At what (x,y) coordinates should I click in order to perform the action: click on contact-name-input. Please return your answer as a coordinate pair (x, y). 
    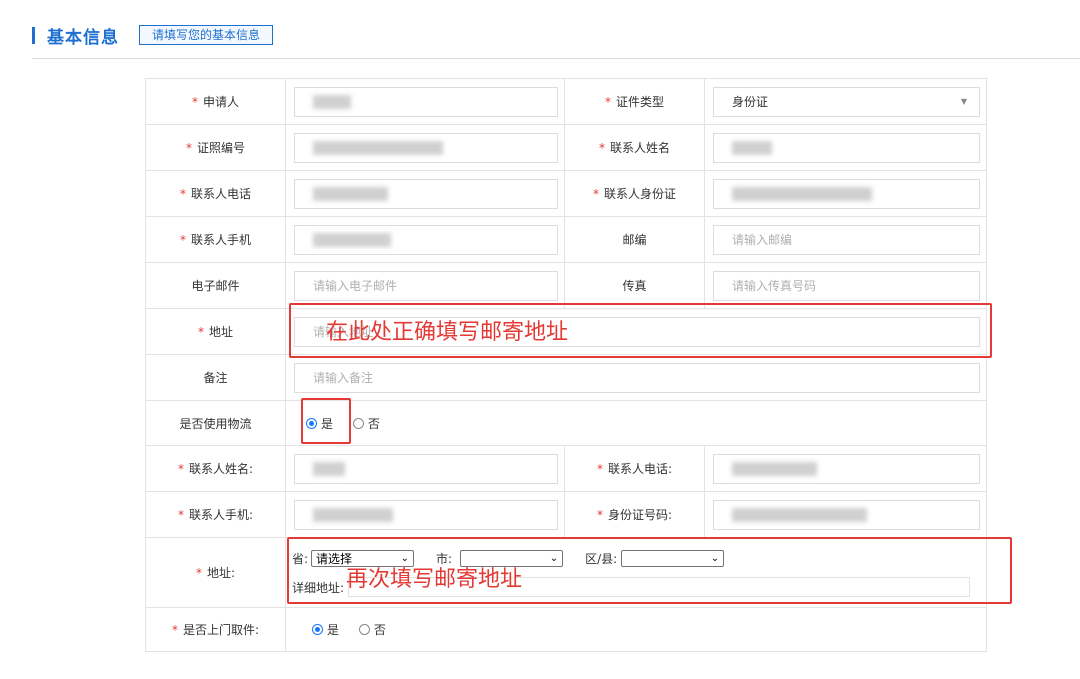
    Looking at the image, I should click on (846, 147).